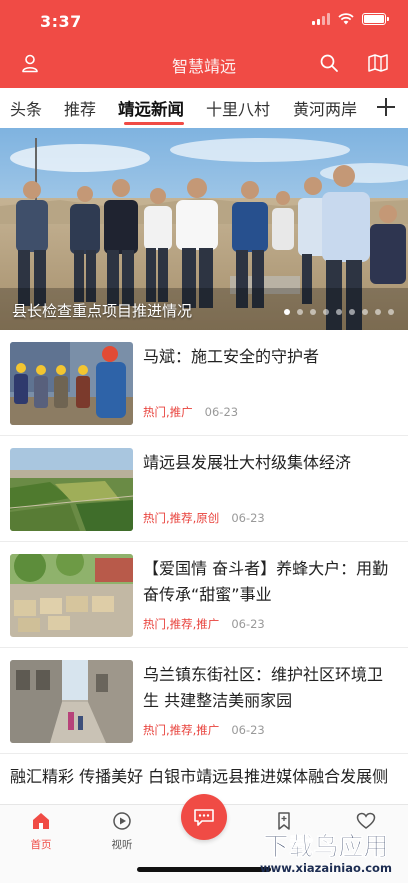 Image resolution: width=408 pixels, height=883 pixels. Describe the element at coordinates (199, 776) in the screenshot. I see `news-title: 融汇精彩 传播美好 白银市靖远县推进媒体融合发展侧` at that location.